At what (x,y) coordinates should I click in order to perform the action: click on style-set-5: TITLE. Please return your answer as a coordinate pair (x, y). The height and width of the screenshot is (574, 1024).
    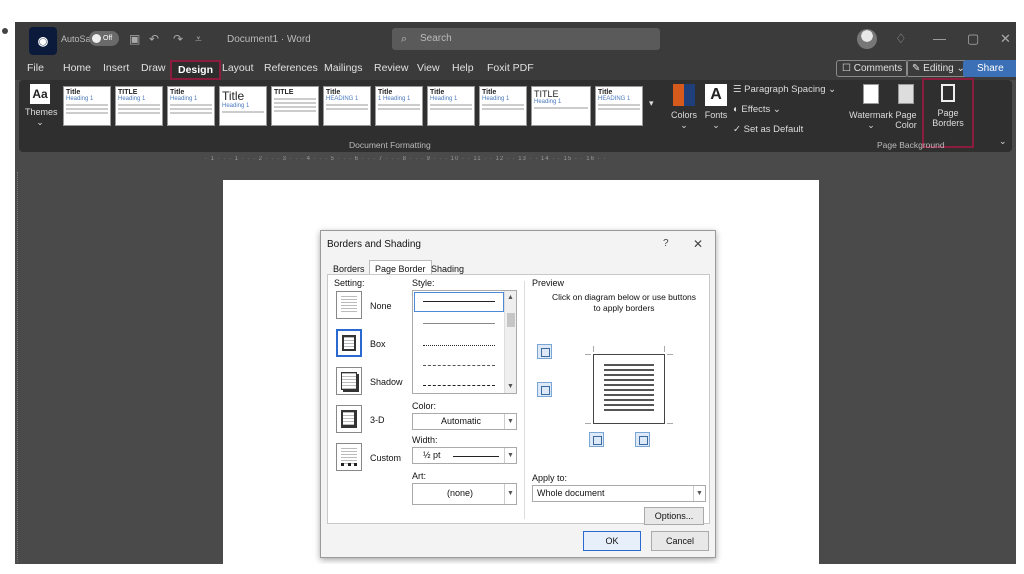
    Looking at the image, I should click on (295, 106).